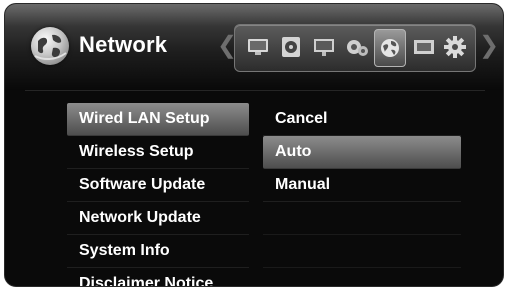  I want to click on category-icon-bar, so click(355, 48).